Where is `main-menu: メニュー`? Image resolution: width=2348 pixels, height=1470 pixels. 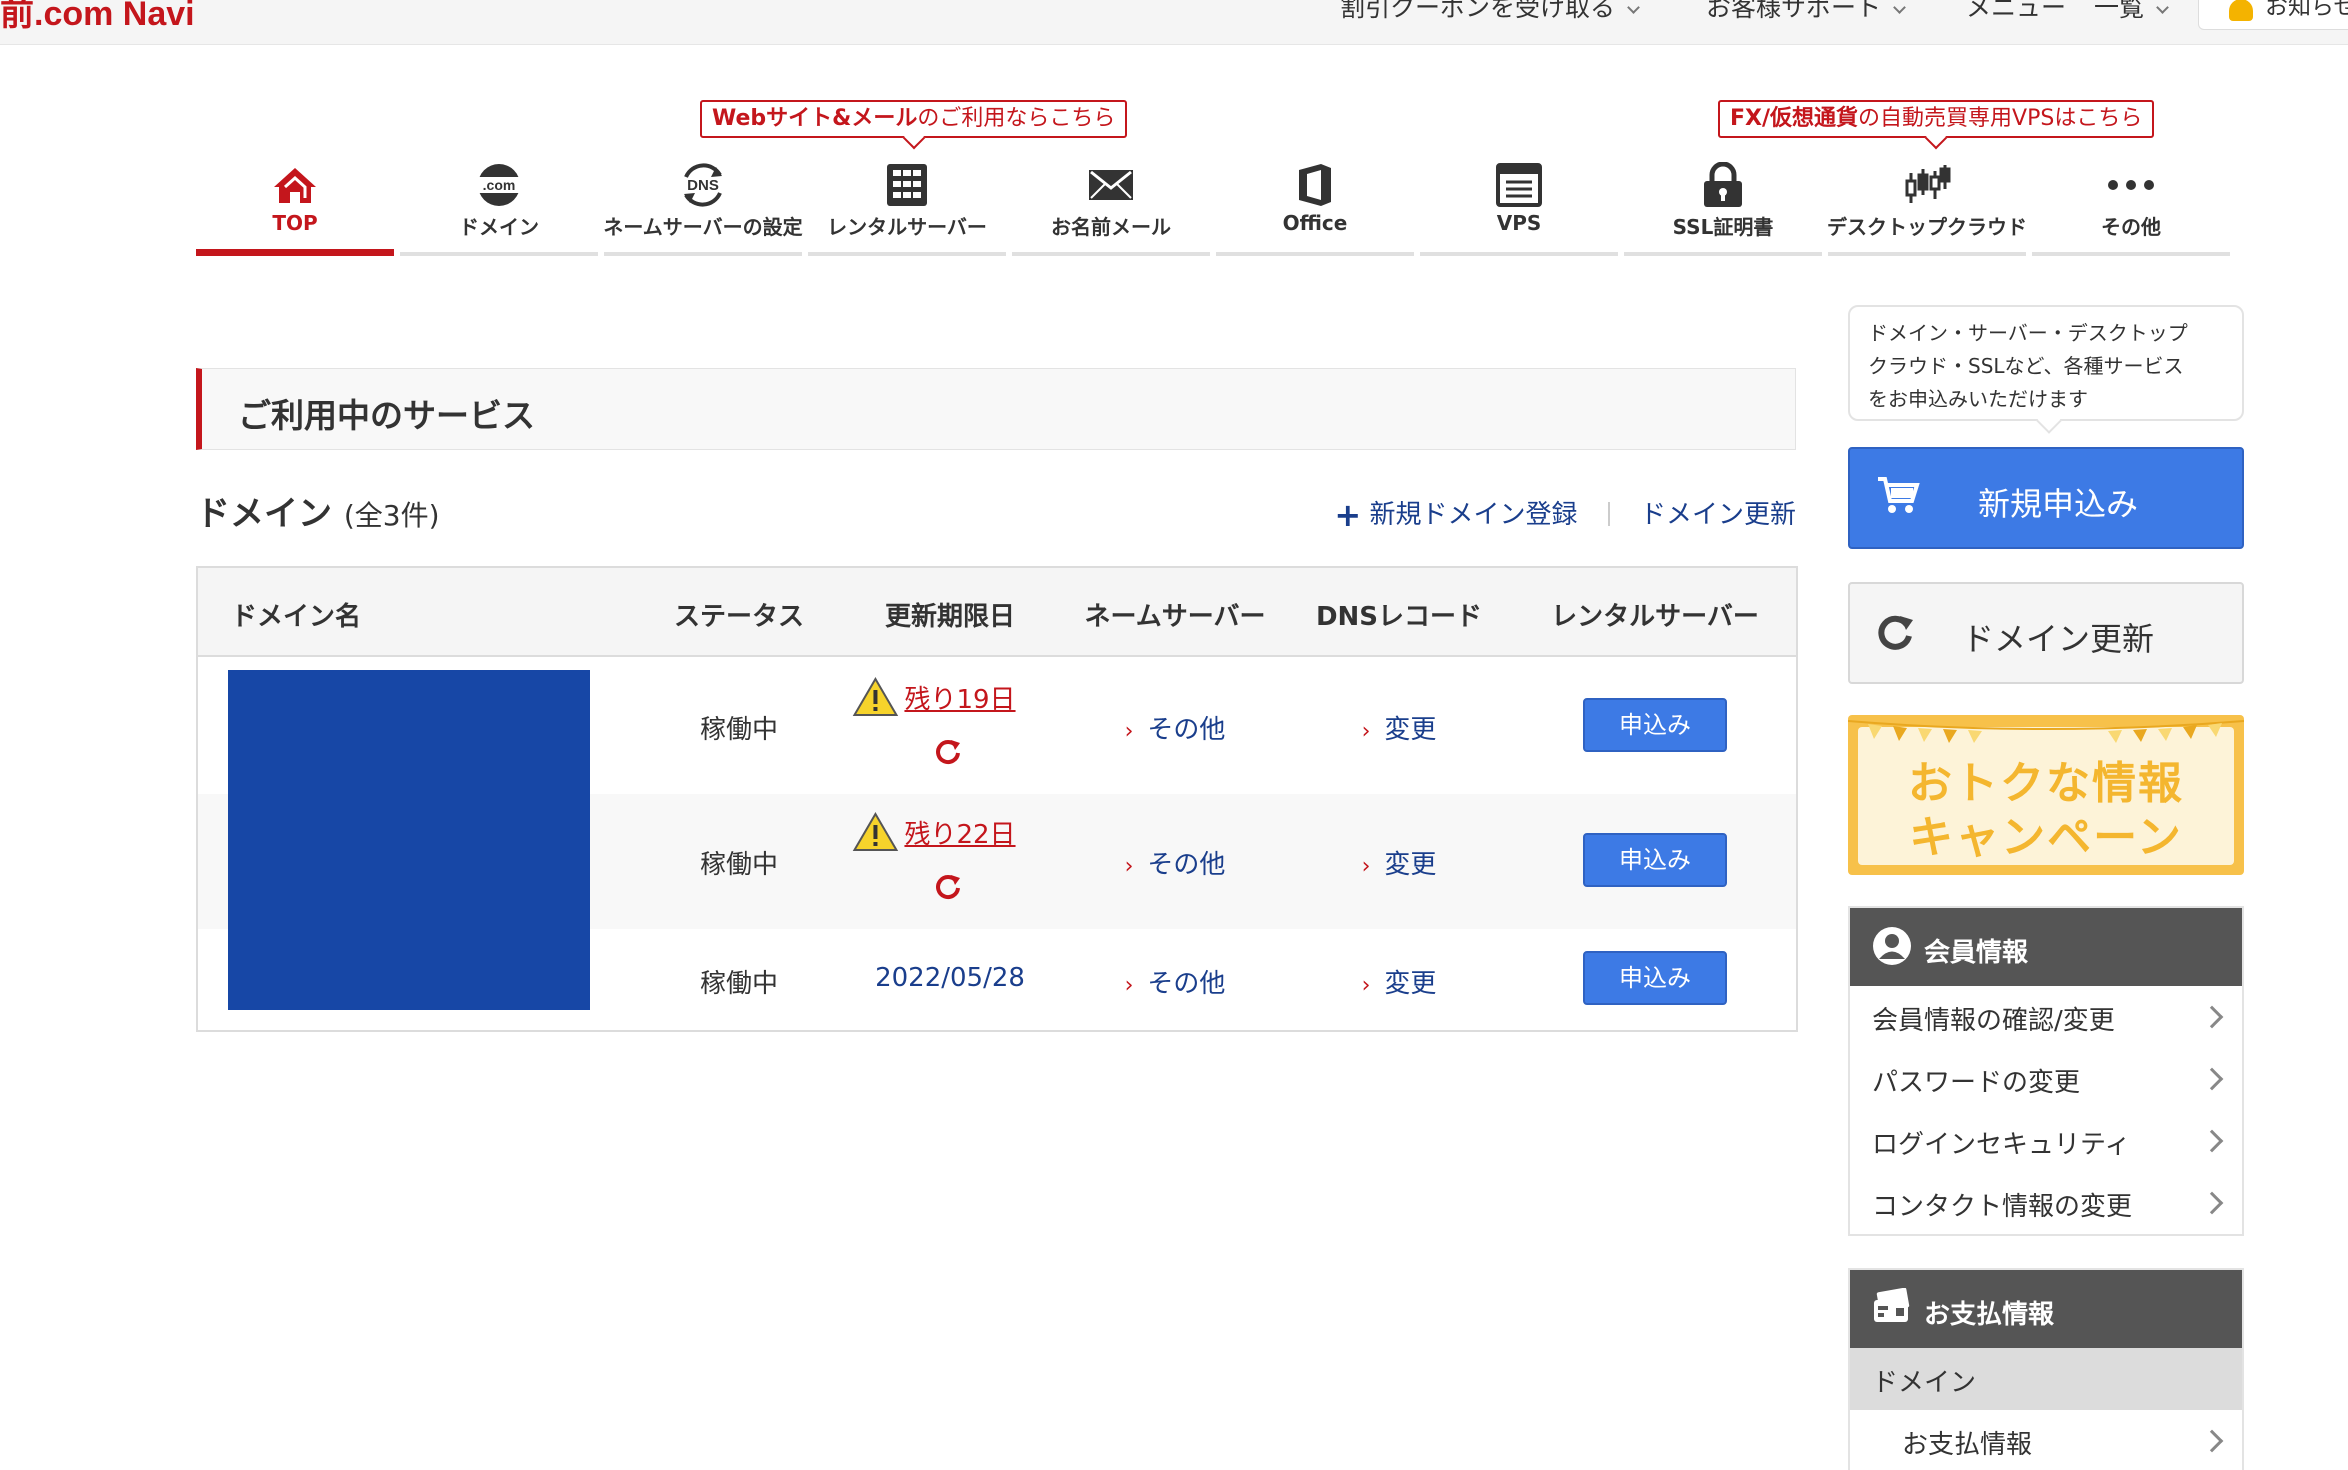
main-menu: メニュー is located at coordinates (2016, 12).